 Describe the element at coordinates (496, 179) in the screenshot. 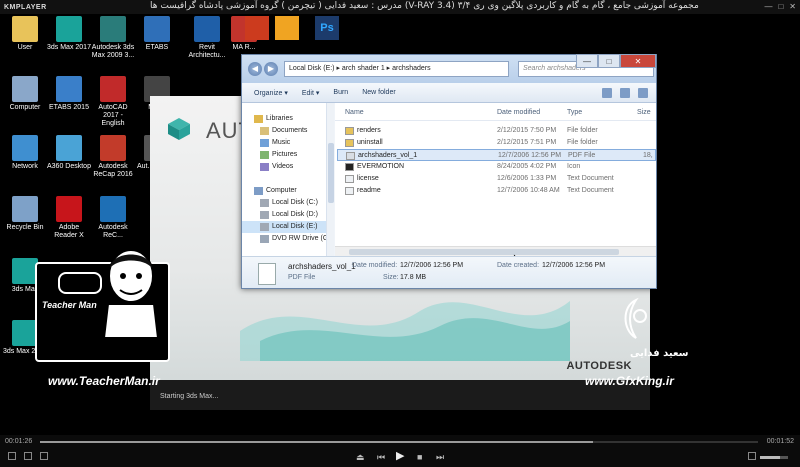

I see `file-row: license 12/6/2006 1:33 PM Text Document` at that location.